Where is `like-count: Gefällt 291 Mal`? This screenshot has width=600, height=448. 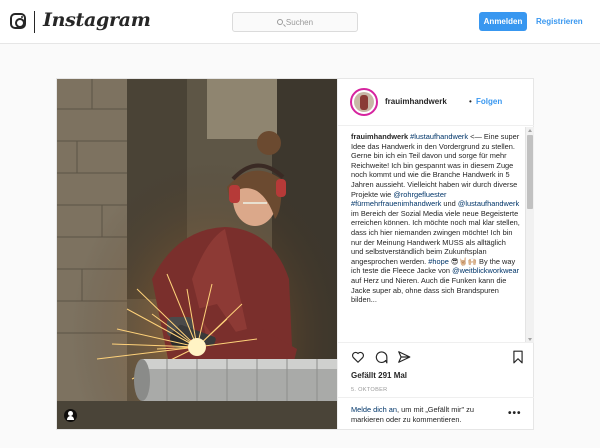
like-count: Gefällt 291 Mal is located at coordinates (379, 375).